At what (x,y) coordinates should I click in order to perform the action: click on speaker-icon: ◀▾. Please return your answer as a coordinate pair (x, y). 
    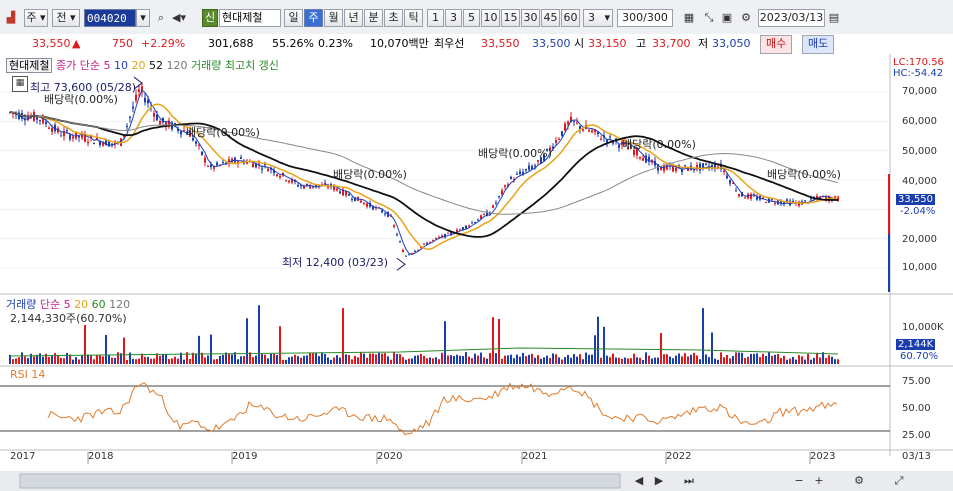
    Looking at the image, I should click on (179, 18).